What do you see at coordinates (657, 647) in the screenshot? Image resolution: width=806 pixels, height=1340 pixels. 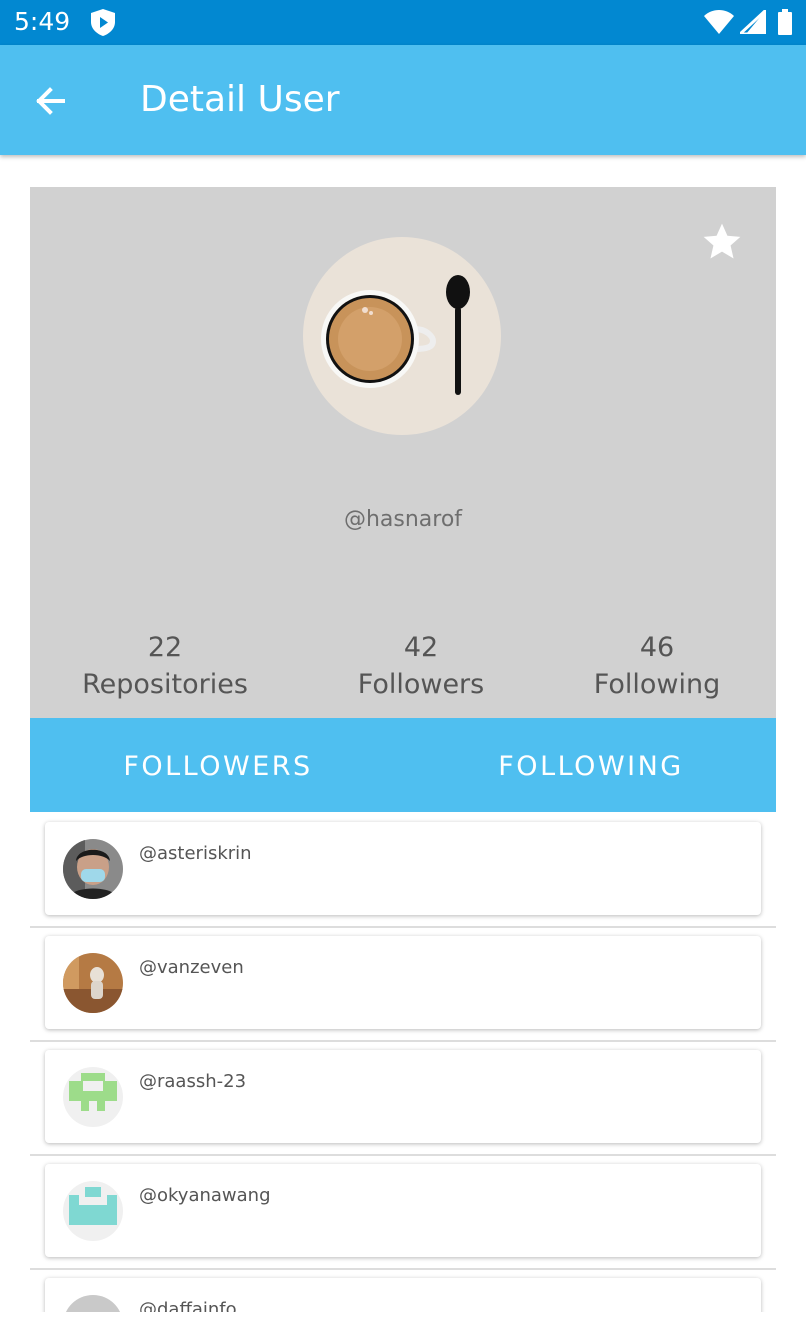 I see `stat-value: 46` at bounding box center [657, 647].